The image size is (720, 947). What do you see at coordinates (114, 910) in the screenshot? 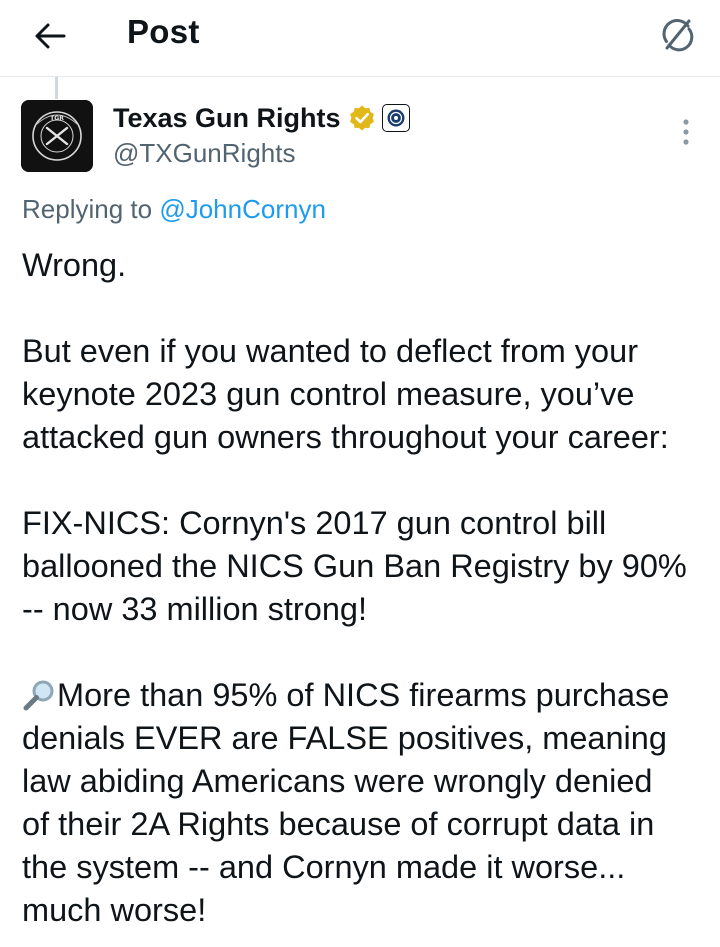
I see `post-line: much worse!` at bounding box center [114, 910].